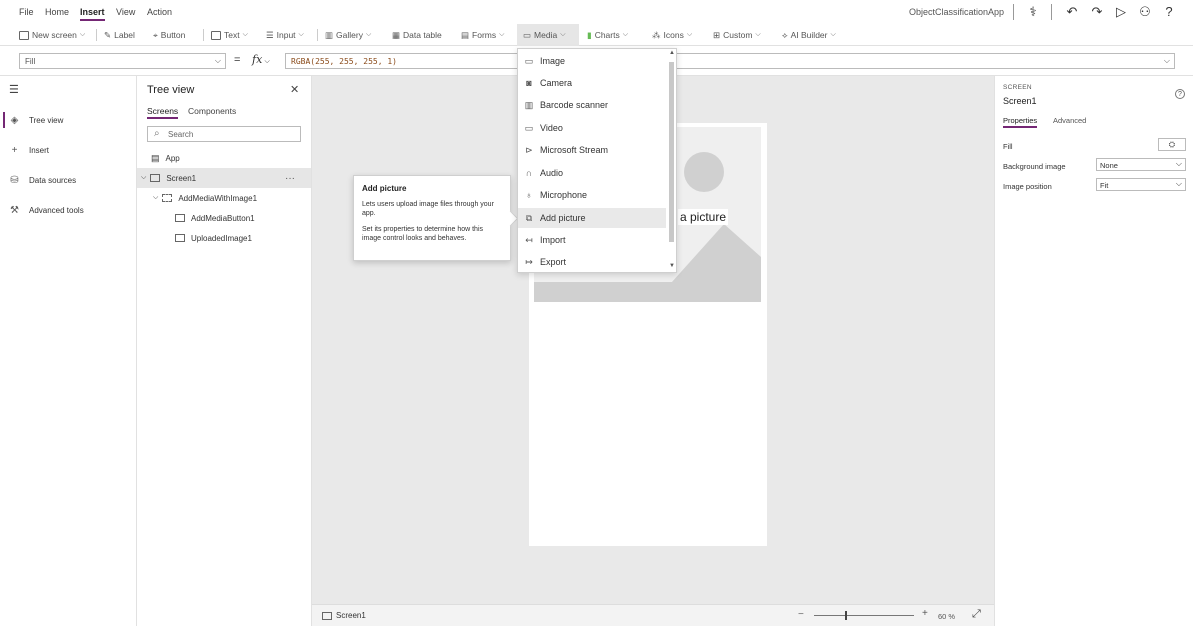 This screenshot has width=1193, height=626. I want to click on input-button: ☰ Input ⌵, so click(285, 35).